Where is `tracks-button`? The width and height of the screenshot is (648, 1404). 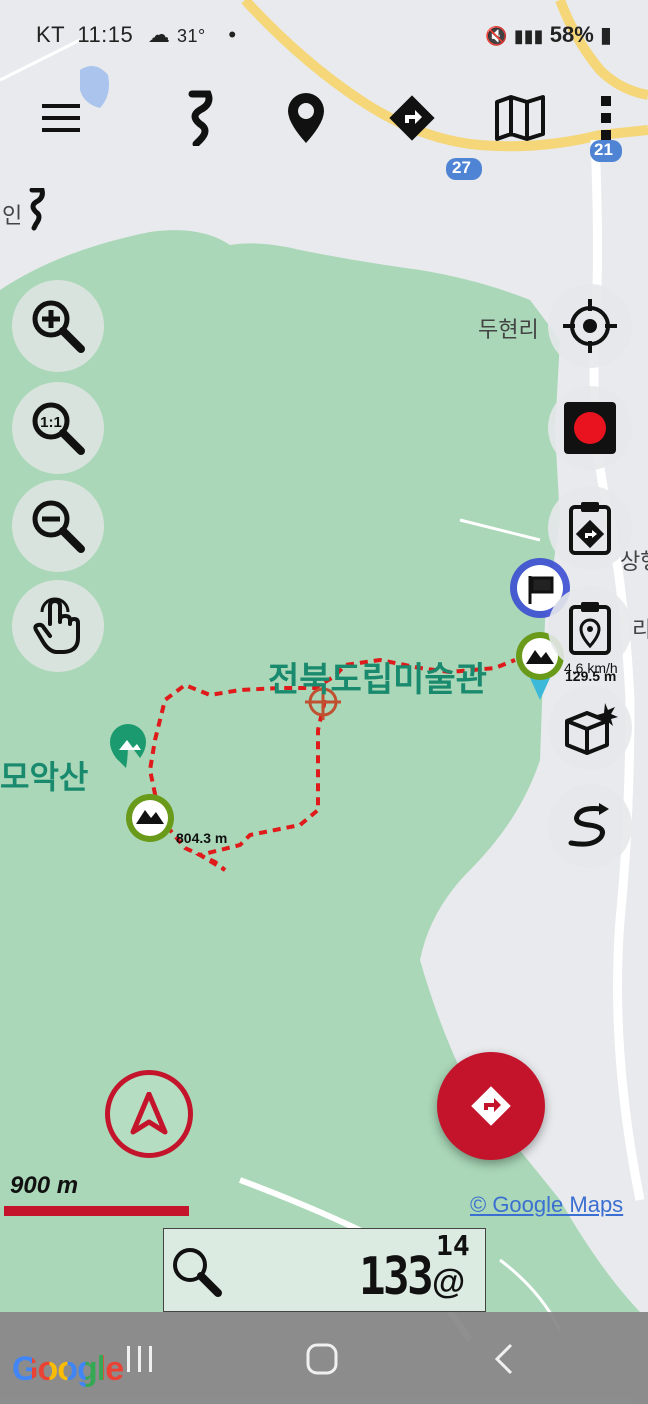 tracks-button is located at coordinates (200, 118).